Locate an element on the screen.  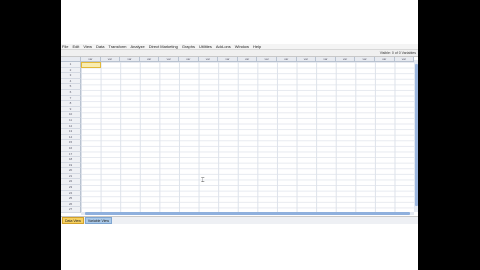
menu-window: Window is located at coordinates (242, 46).